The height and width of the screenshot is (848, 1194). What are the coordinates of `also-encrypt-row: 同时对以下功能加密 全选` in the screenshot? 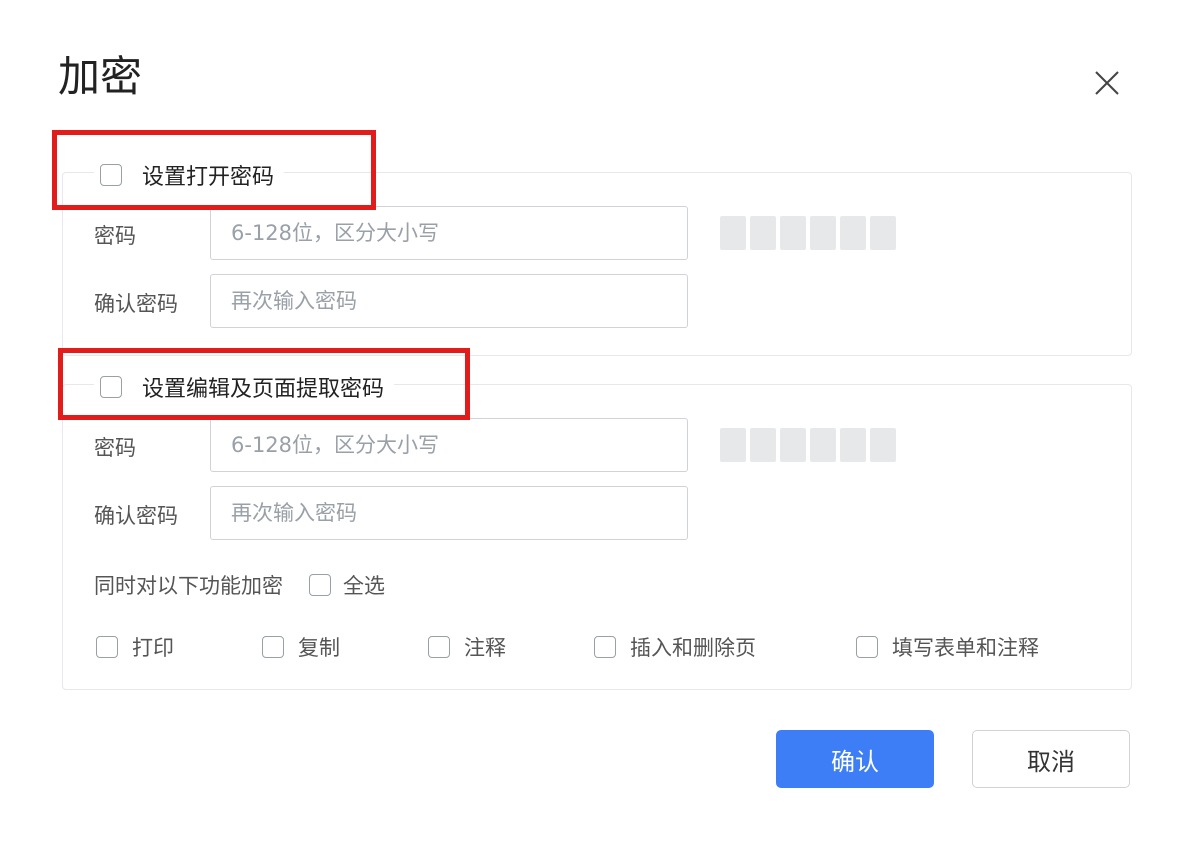 It's located at (239, 585).